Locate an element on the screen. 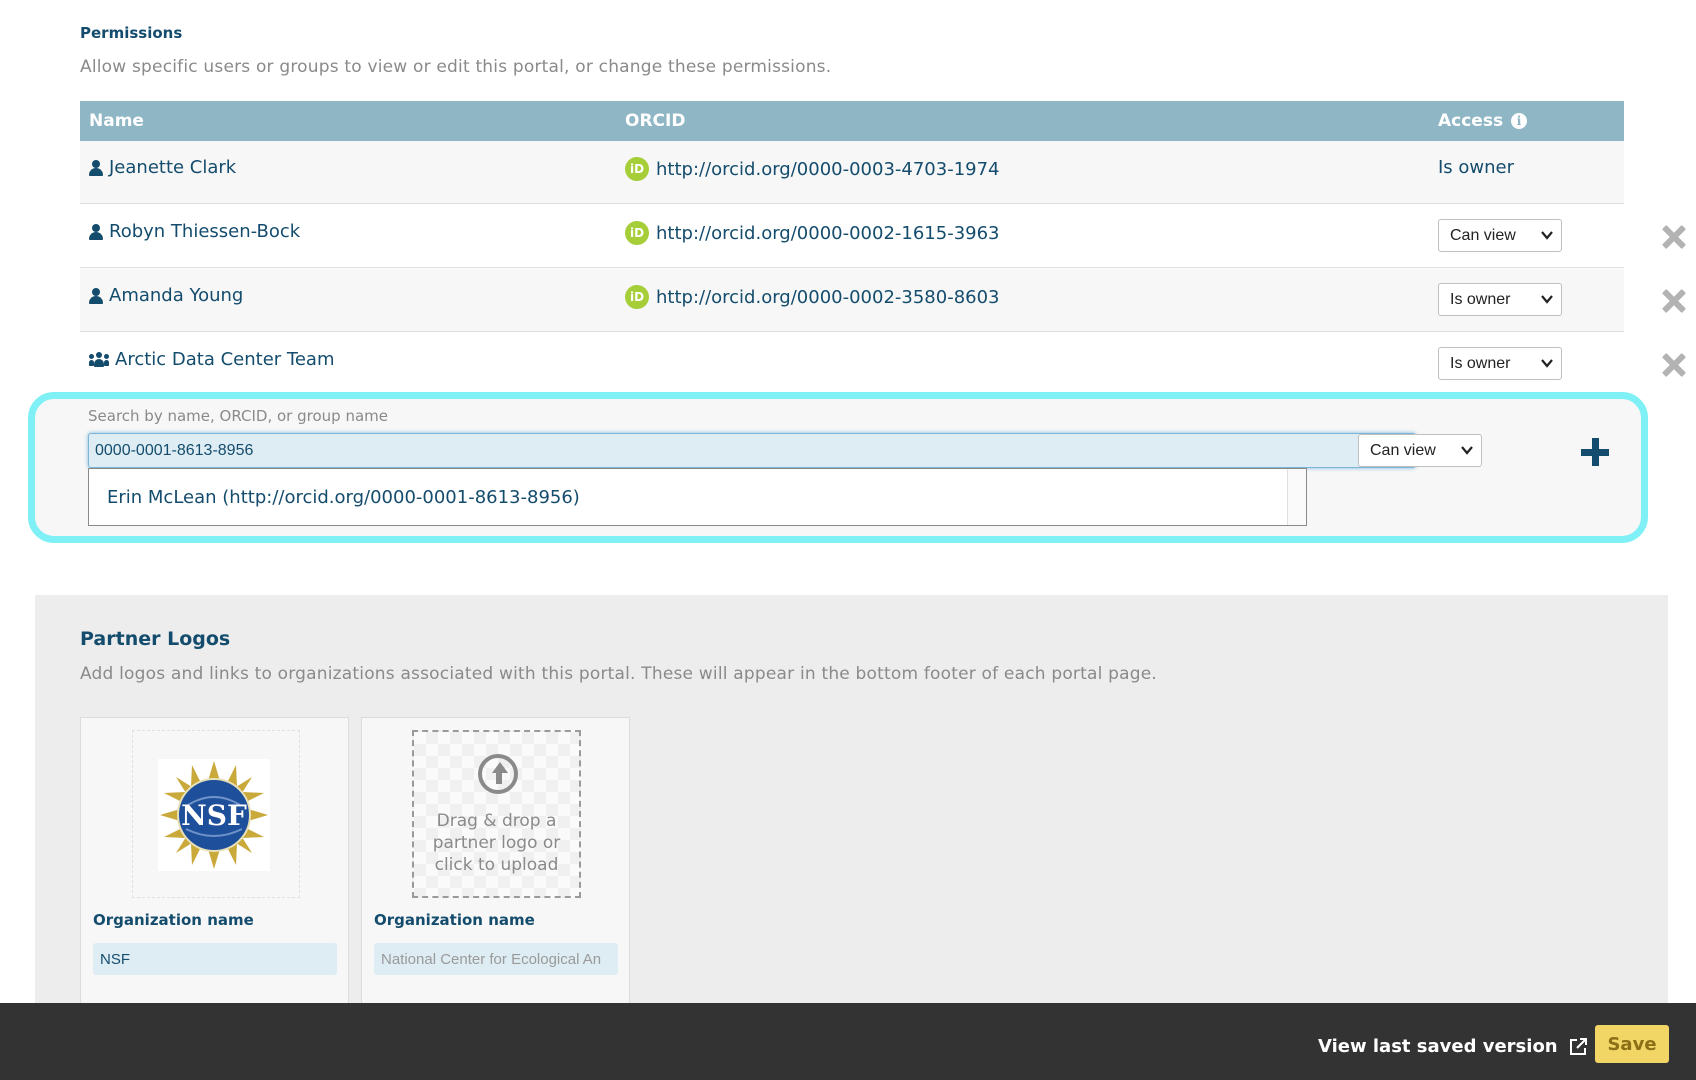 This screenshot has height=1080, width=1696. row-name: Jeanette Clark is located at coordinates (162, 167).